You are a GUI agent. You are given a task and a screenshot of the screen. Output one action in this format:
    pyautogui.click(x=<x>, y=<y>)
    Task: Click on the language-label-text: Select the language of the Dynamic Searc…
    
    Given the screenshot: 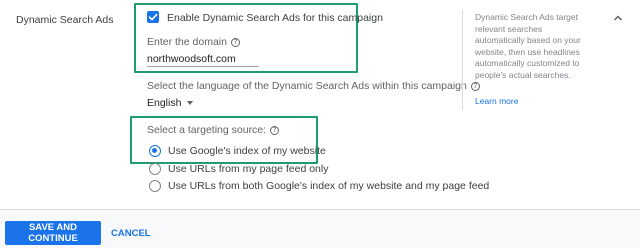 What is the action you would take?
    pyautogui.click(x=307, y=86)
    